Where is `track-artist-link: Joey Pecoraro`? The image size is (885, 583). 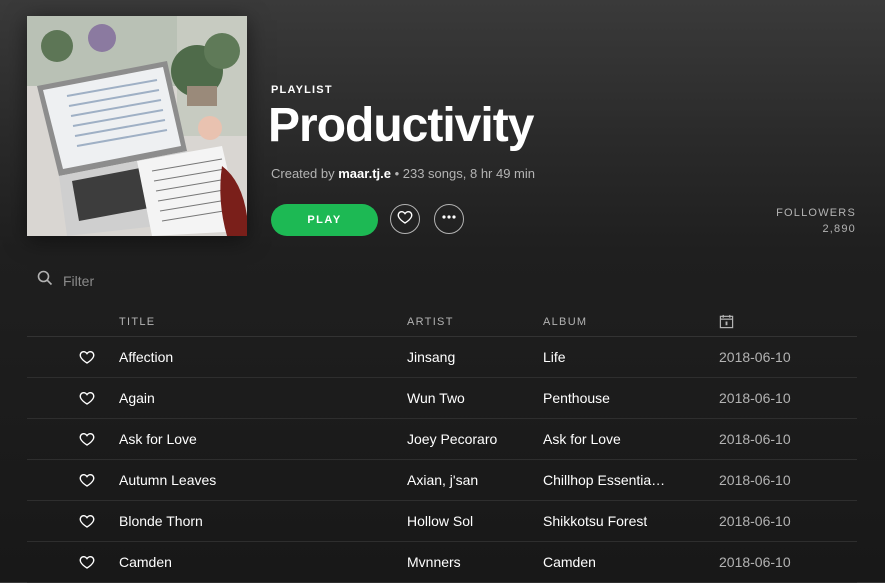 track-artist-link: Joey Pecoraro is located at coordinates (452, 439).